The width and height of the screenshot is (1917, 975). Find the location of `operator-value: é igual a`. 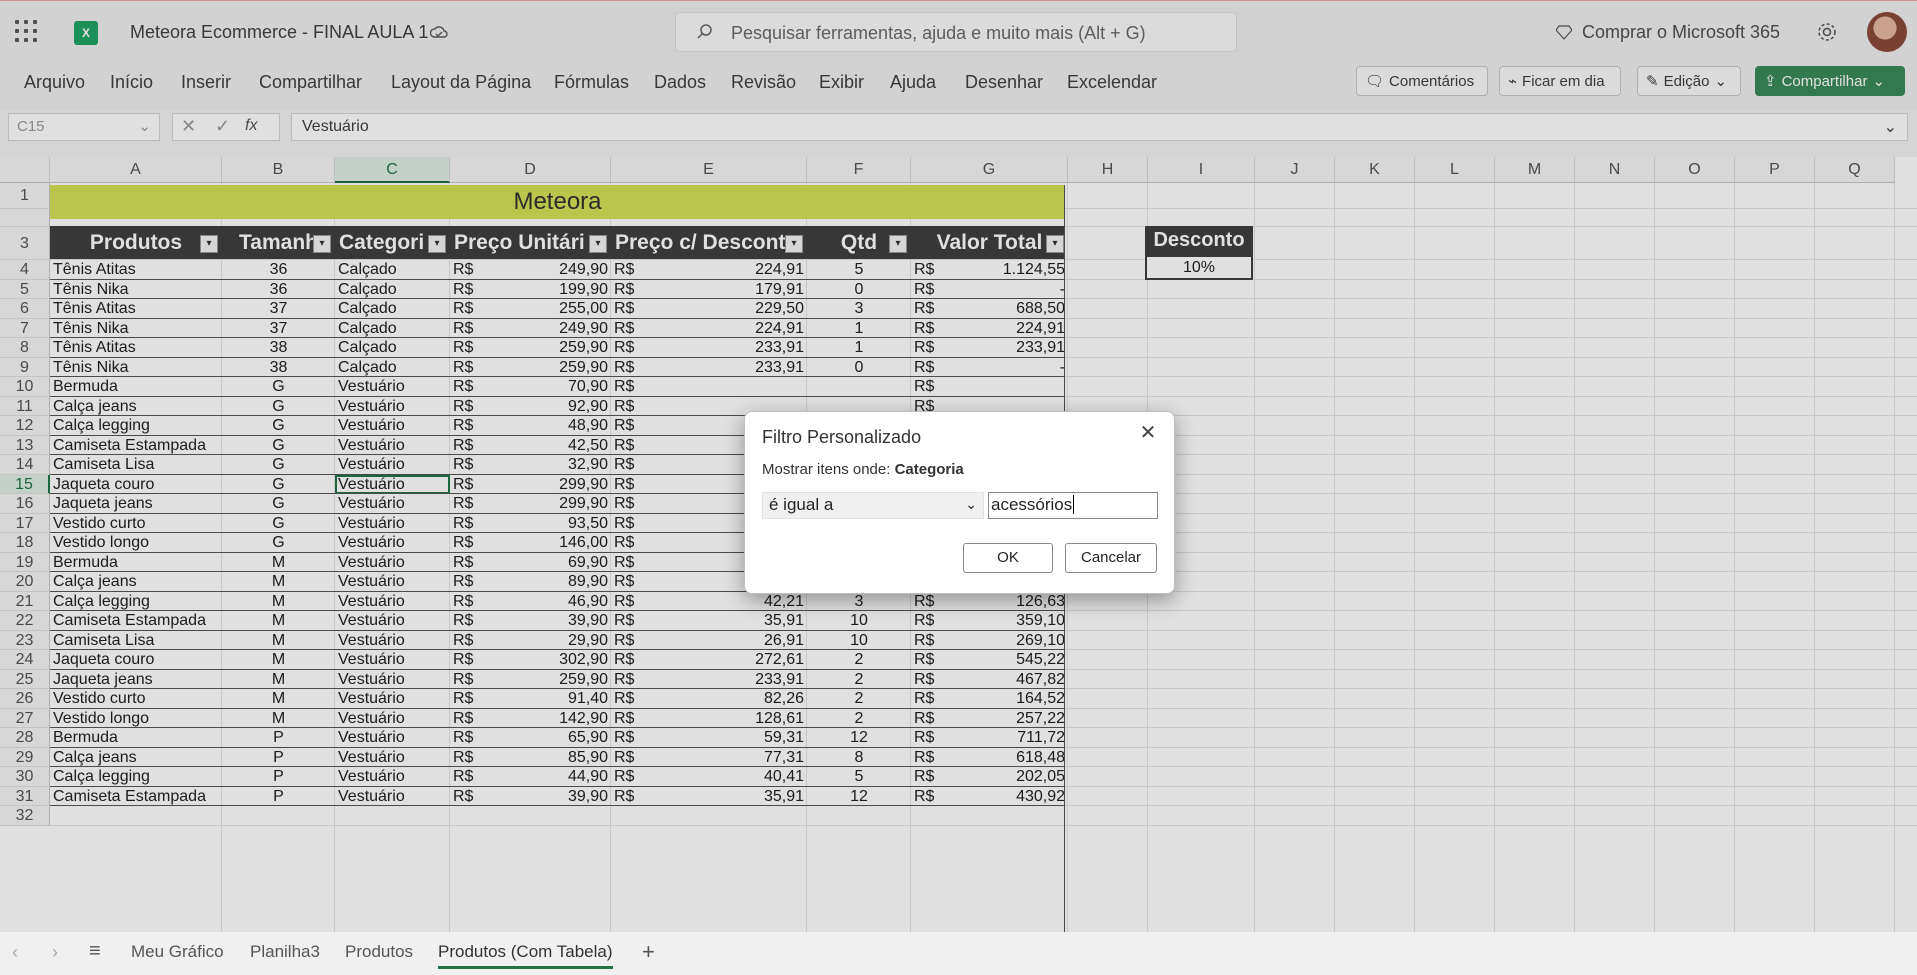

operator-value: é igual a is located at coordinates (801, 504).